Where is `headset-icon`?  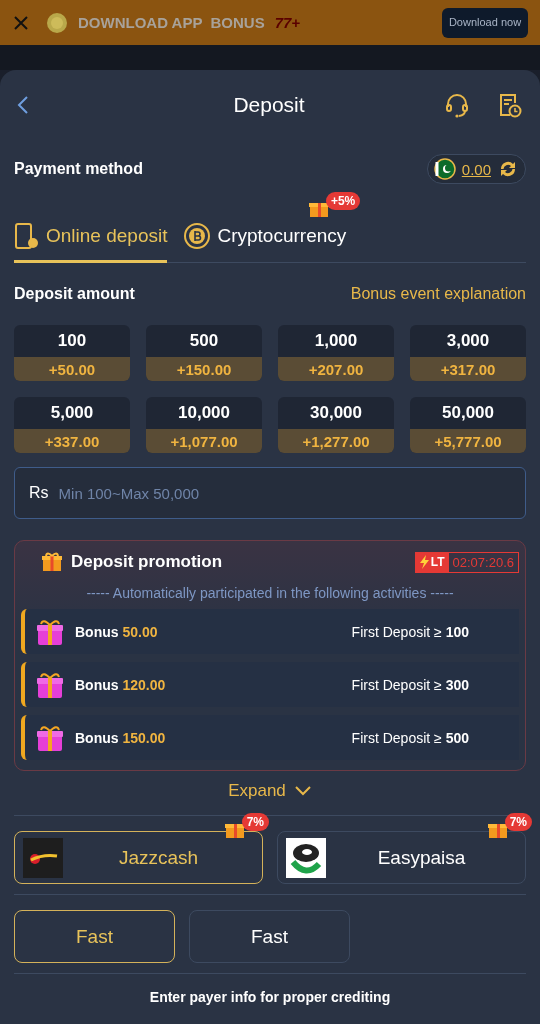 headset-icon is located at coordinates (457, 105).